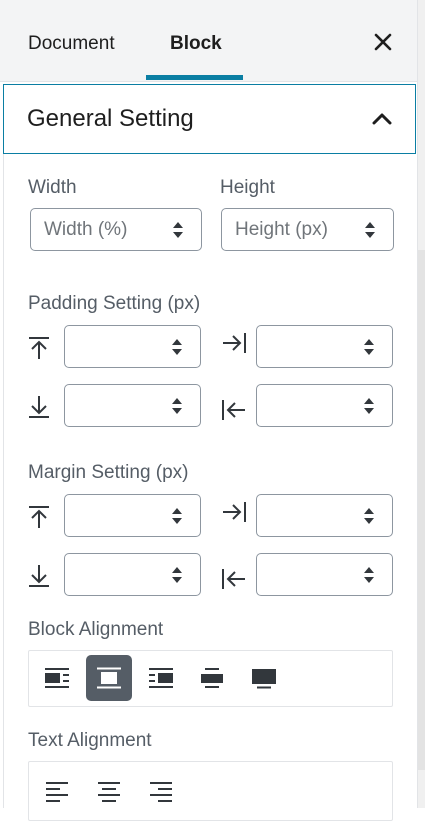 The height and width of the screenshot is (821, 425). I want to click on text-alignment-toolbar, so click(210, 791).